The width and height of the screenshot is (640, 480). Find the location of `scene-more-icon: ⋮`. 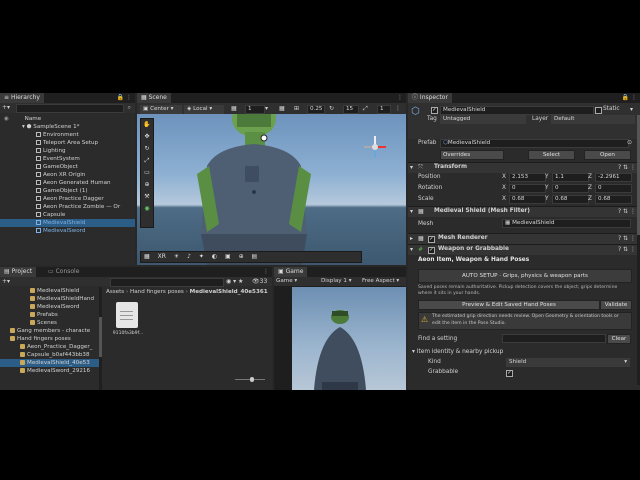

scene-more-icon: ⋮ is located at coordinates (398, 108).